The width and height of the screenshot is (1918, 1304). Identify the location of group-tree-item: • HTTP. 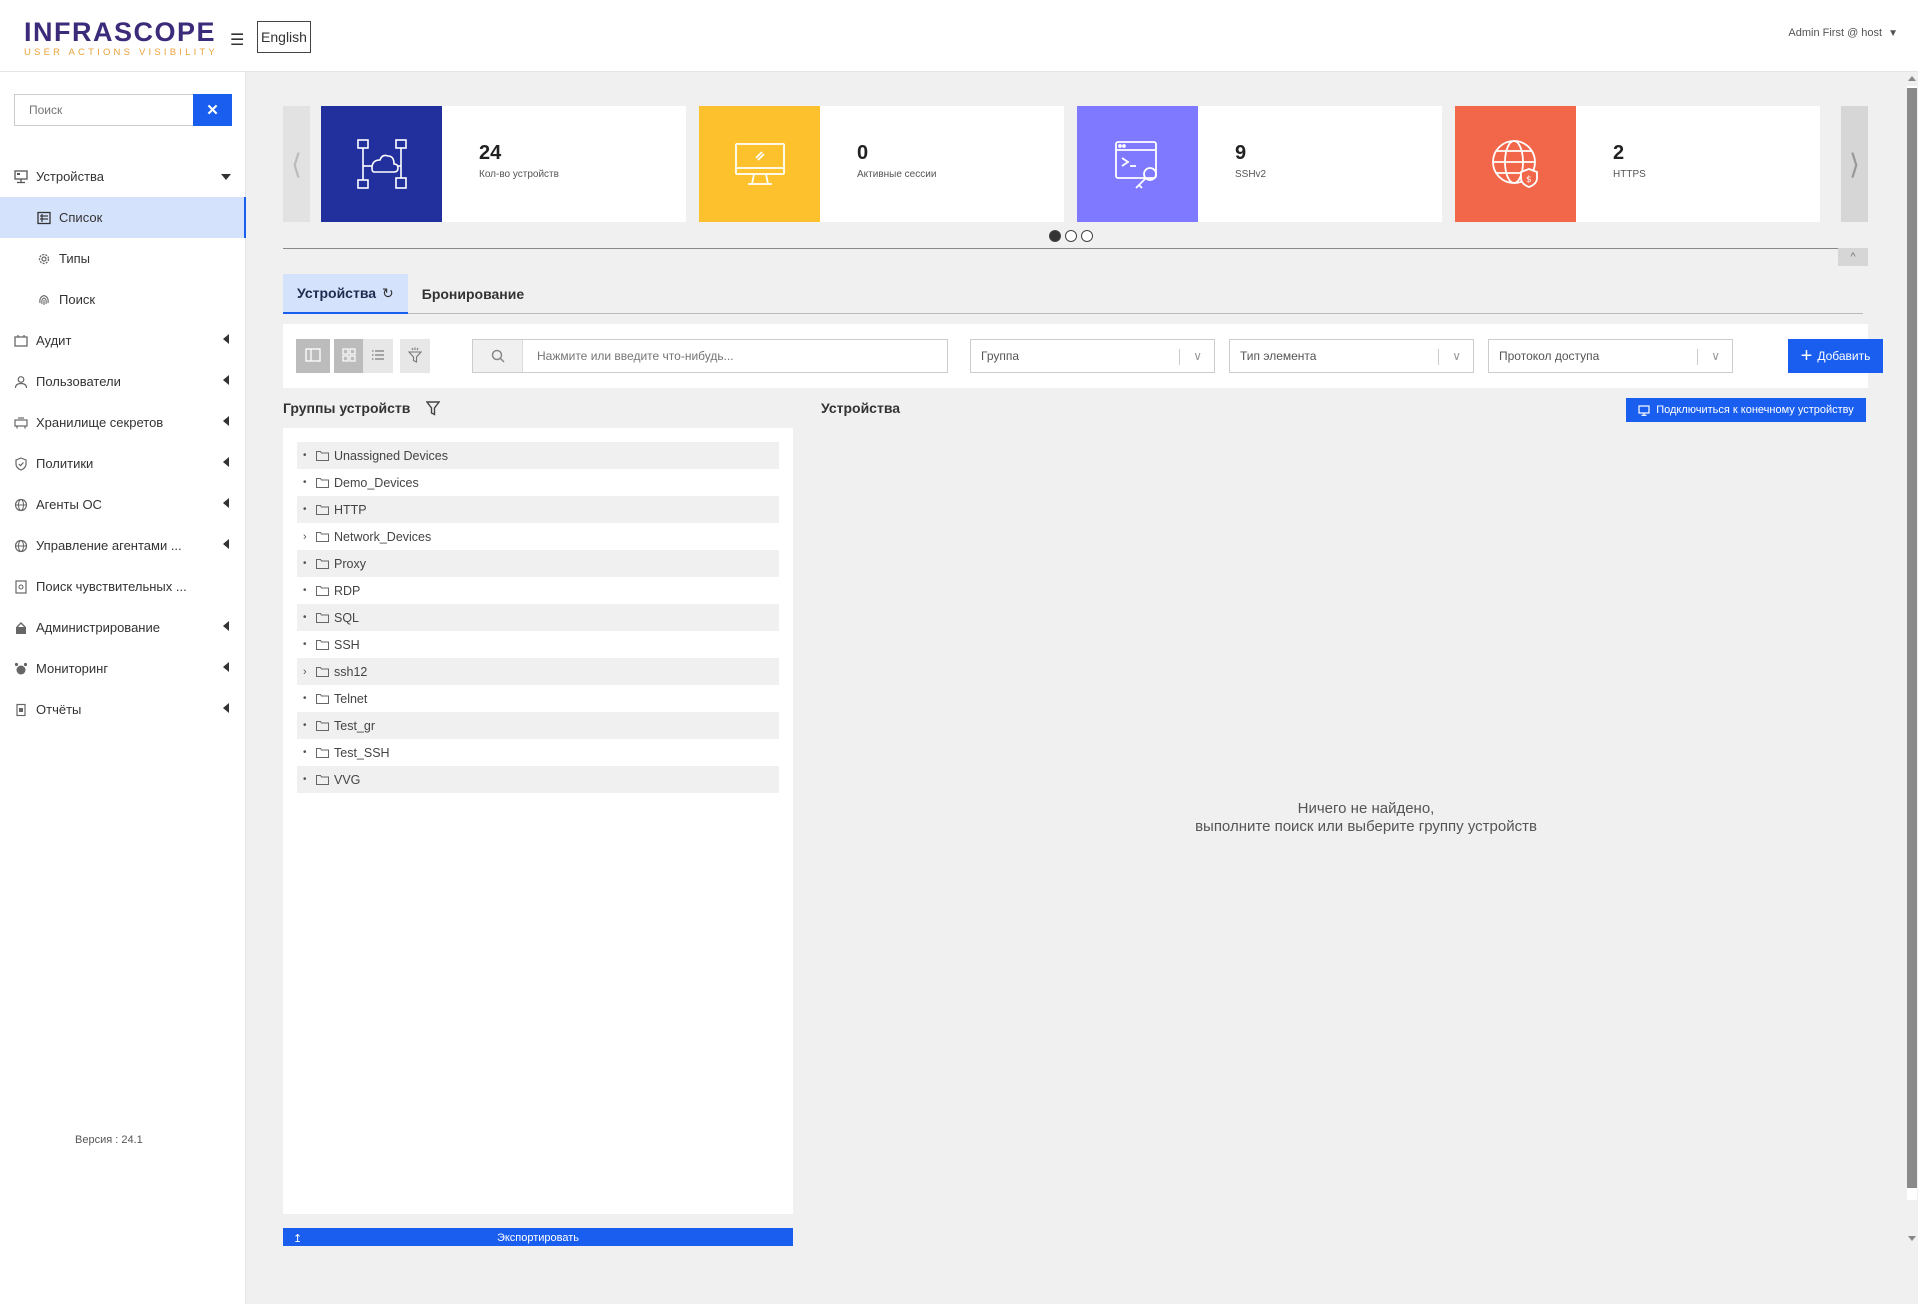
(538, 509).